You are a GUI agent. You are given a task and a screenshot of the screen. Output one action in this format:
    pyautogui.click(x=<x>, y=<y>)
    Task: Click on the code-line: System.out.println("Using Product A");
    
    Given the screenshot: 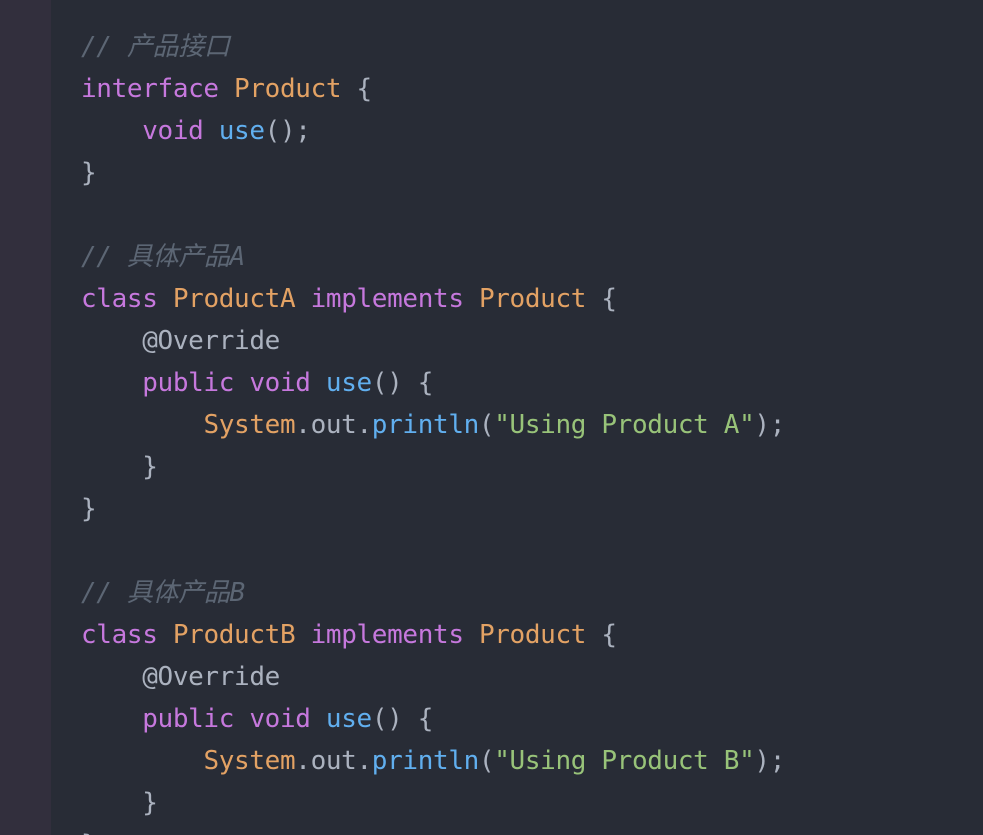 What is the action you would take?
    pyautogui.click(x=531, y=425)
    